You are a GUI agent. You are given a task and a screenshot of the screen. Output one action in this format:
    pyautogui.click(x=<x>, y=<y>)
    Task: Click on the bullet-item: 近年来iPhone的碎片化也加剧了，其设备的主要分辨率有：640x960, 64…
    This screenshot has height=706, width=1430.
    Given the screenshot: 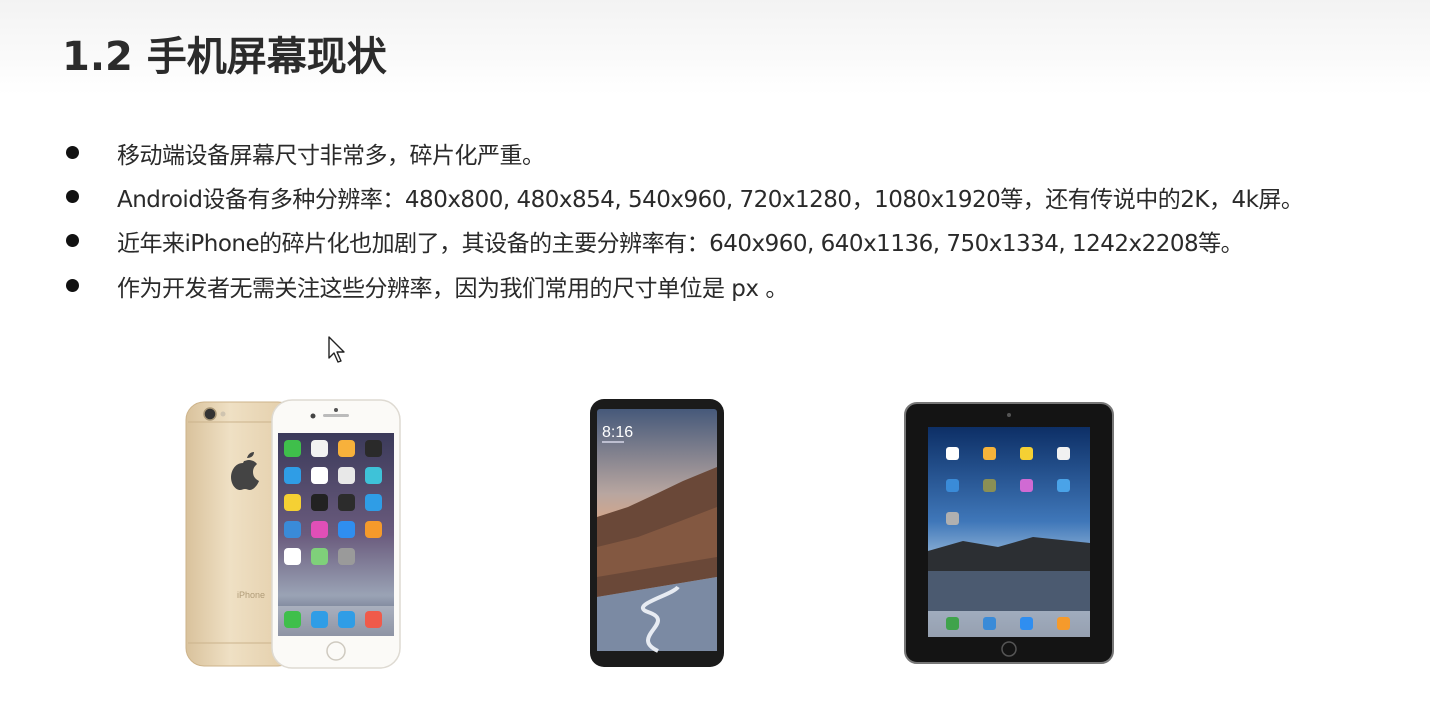 What is the action you would take?
    pyautogui.click(x=715, y=240)
    